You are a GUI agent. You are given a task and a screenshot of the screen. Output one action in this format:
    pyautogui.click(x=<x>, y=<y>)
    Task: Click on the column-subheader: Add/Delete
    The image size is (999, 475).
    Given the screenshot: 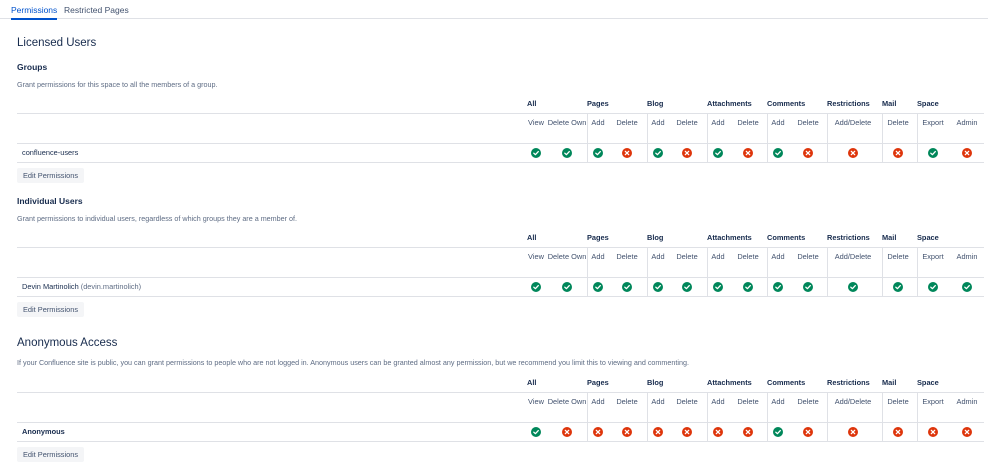 What is the action you would take?
    pyautogui.click(x=853, y=256)
    